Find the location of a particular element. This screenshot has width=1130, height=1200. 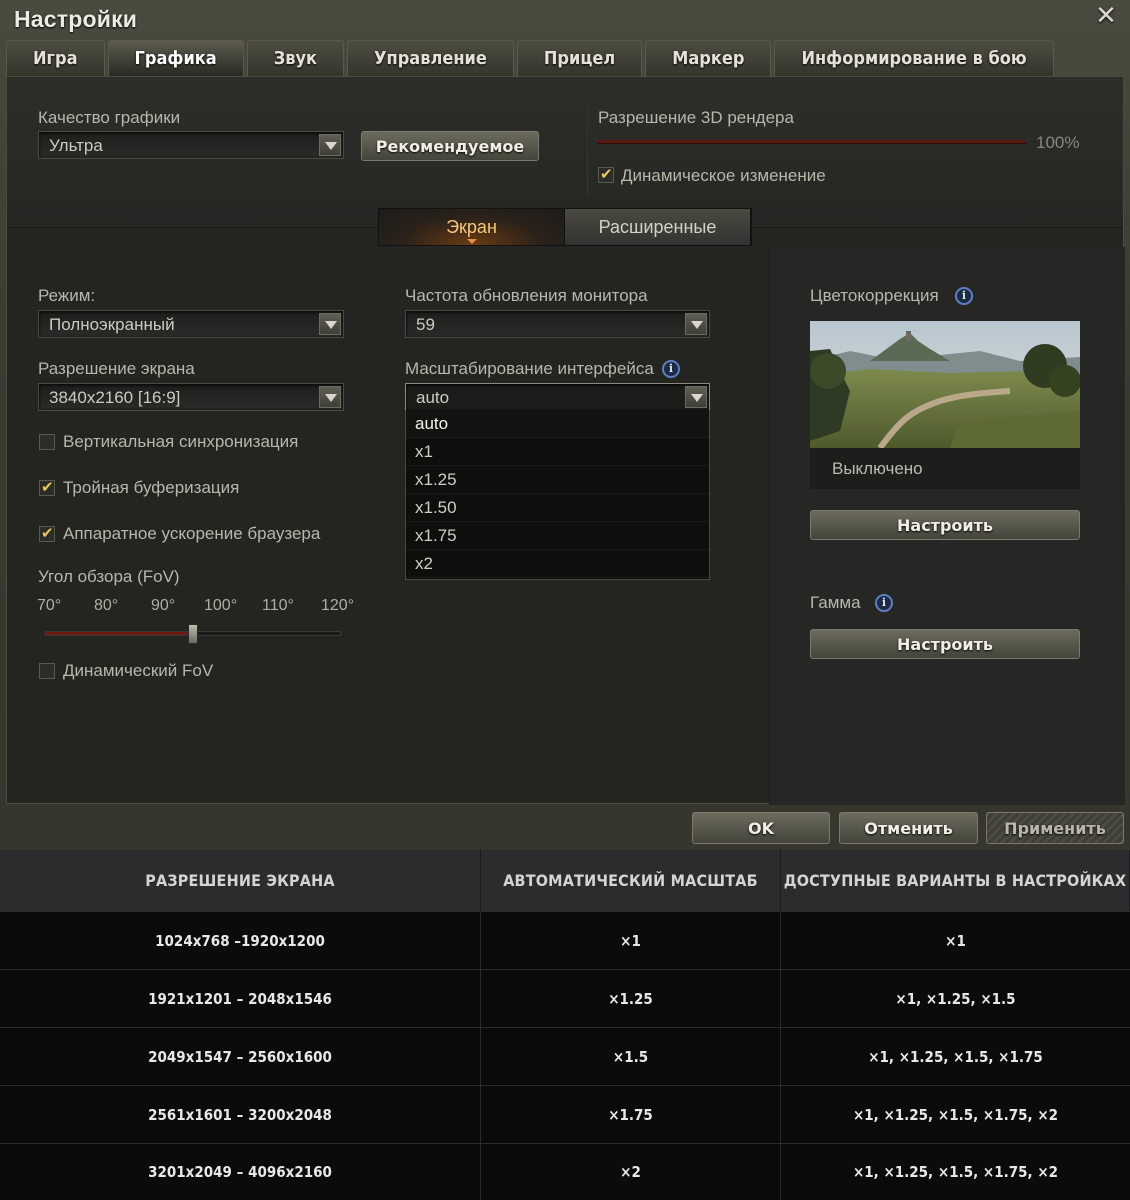

dynamic-fov-checkbox is located at coordinates (47, 671).